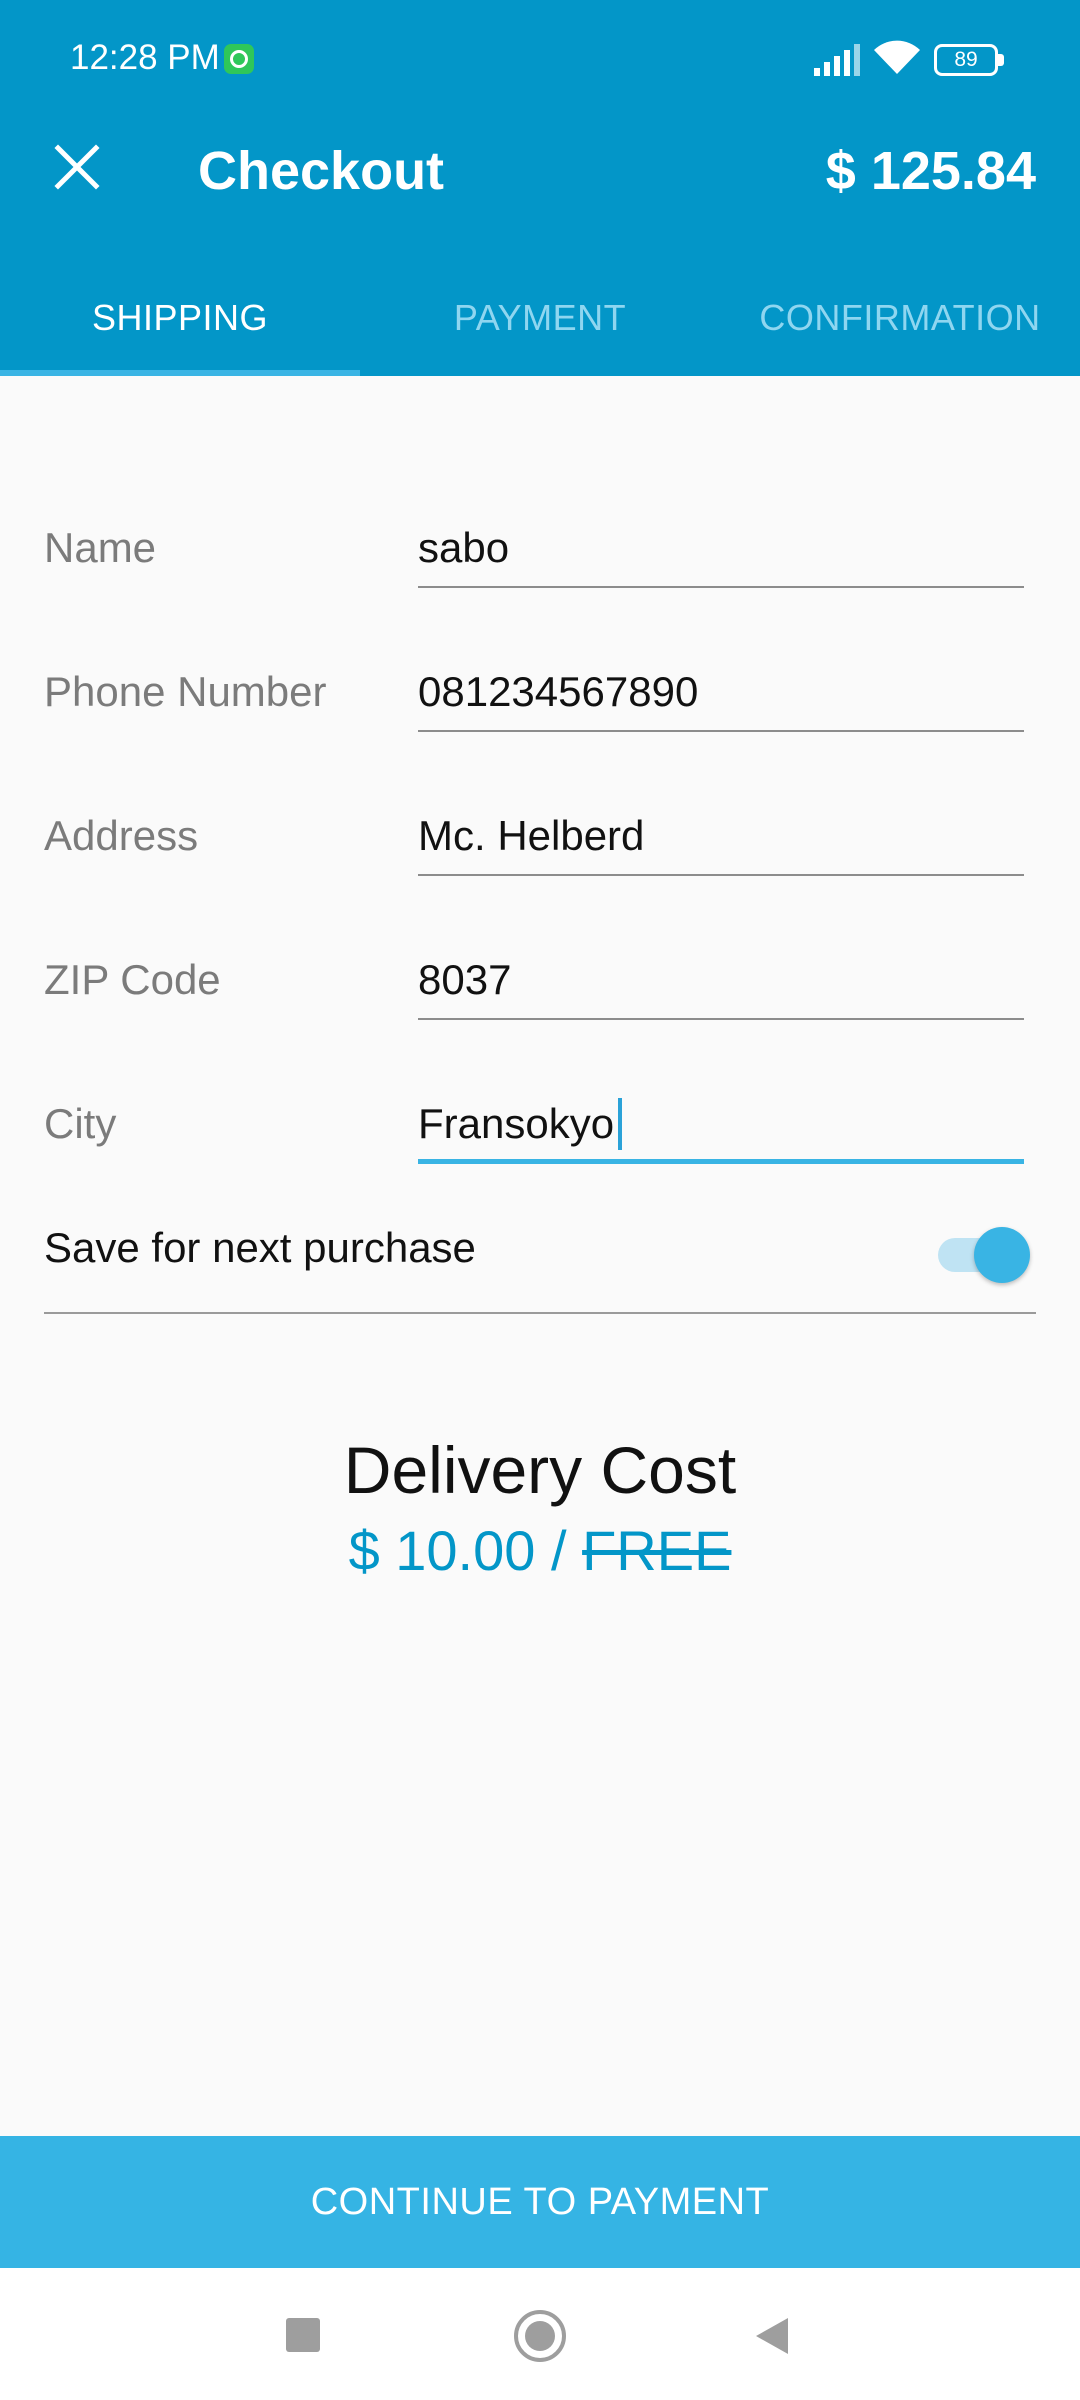  I want to click on status-time: 12:28 PM, so click(145, 57).